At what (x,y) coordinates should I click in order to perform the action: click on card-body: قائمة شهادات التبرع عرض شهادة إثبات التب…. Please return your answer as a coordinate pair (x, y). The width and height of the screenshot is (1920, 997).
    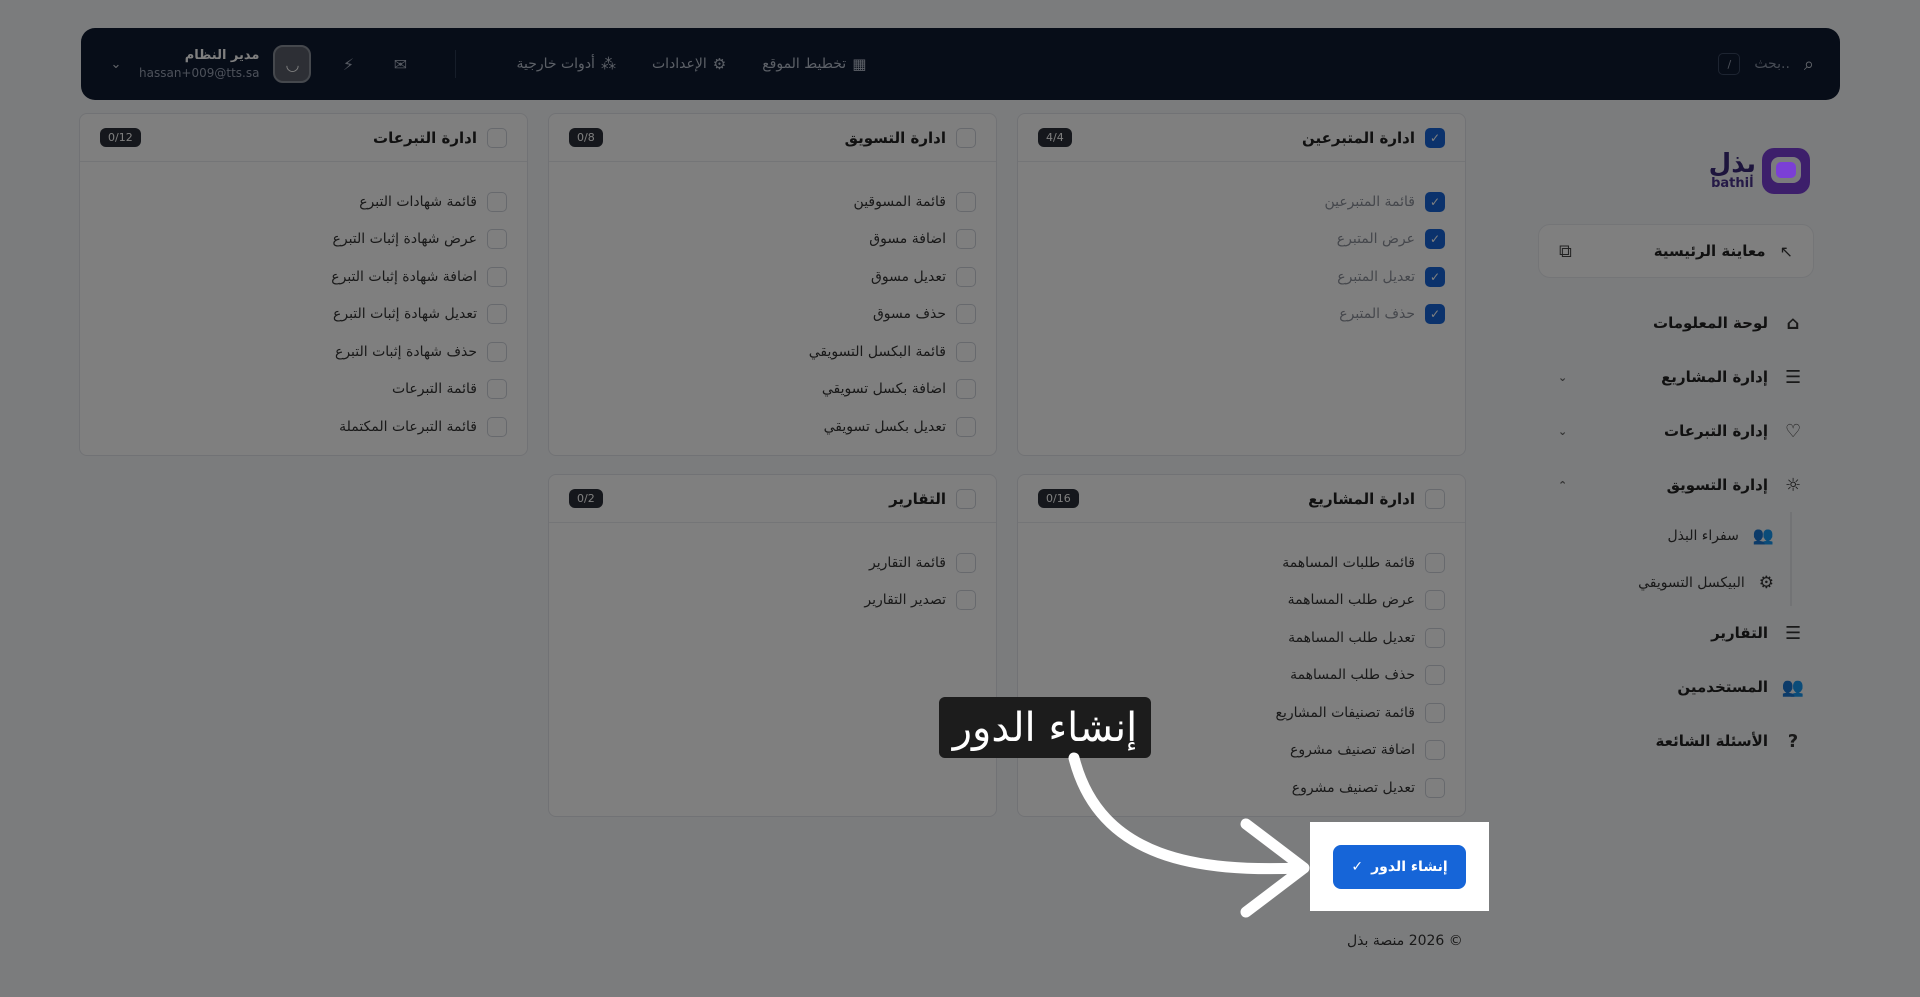
    Looking at the image, I should click on (303, 304).